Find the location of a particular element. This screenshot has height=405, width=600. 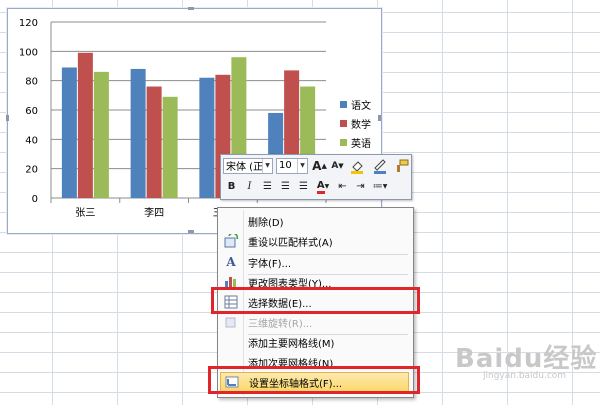

3d-rotation-icon is located at coordinates (231, 322).